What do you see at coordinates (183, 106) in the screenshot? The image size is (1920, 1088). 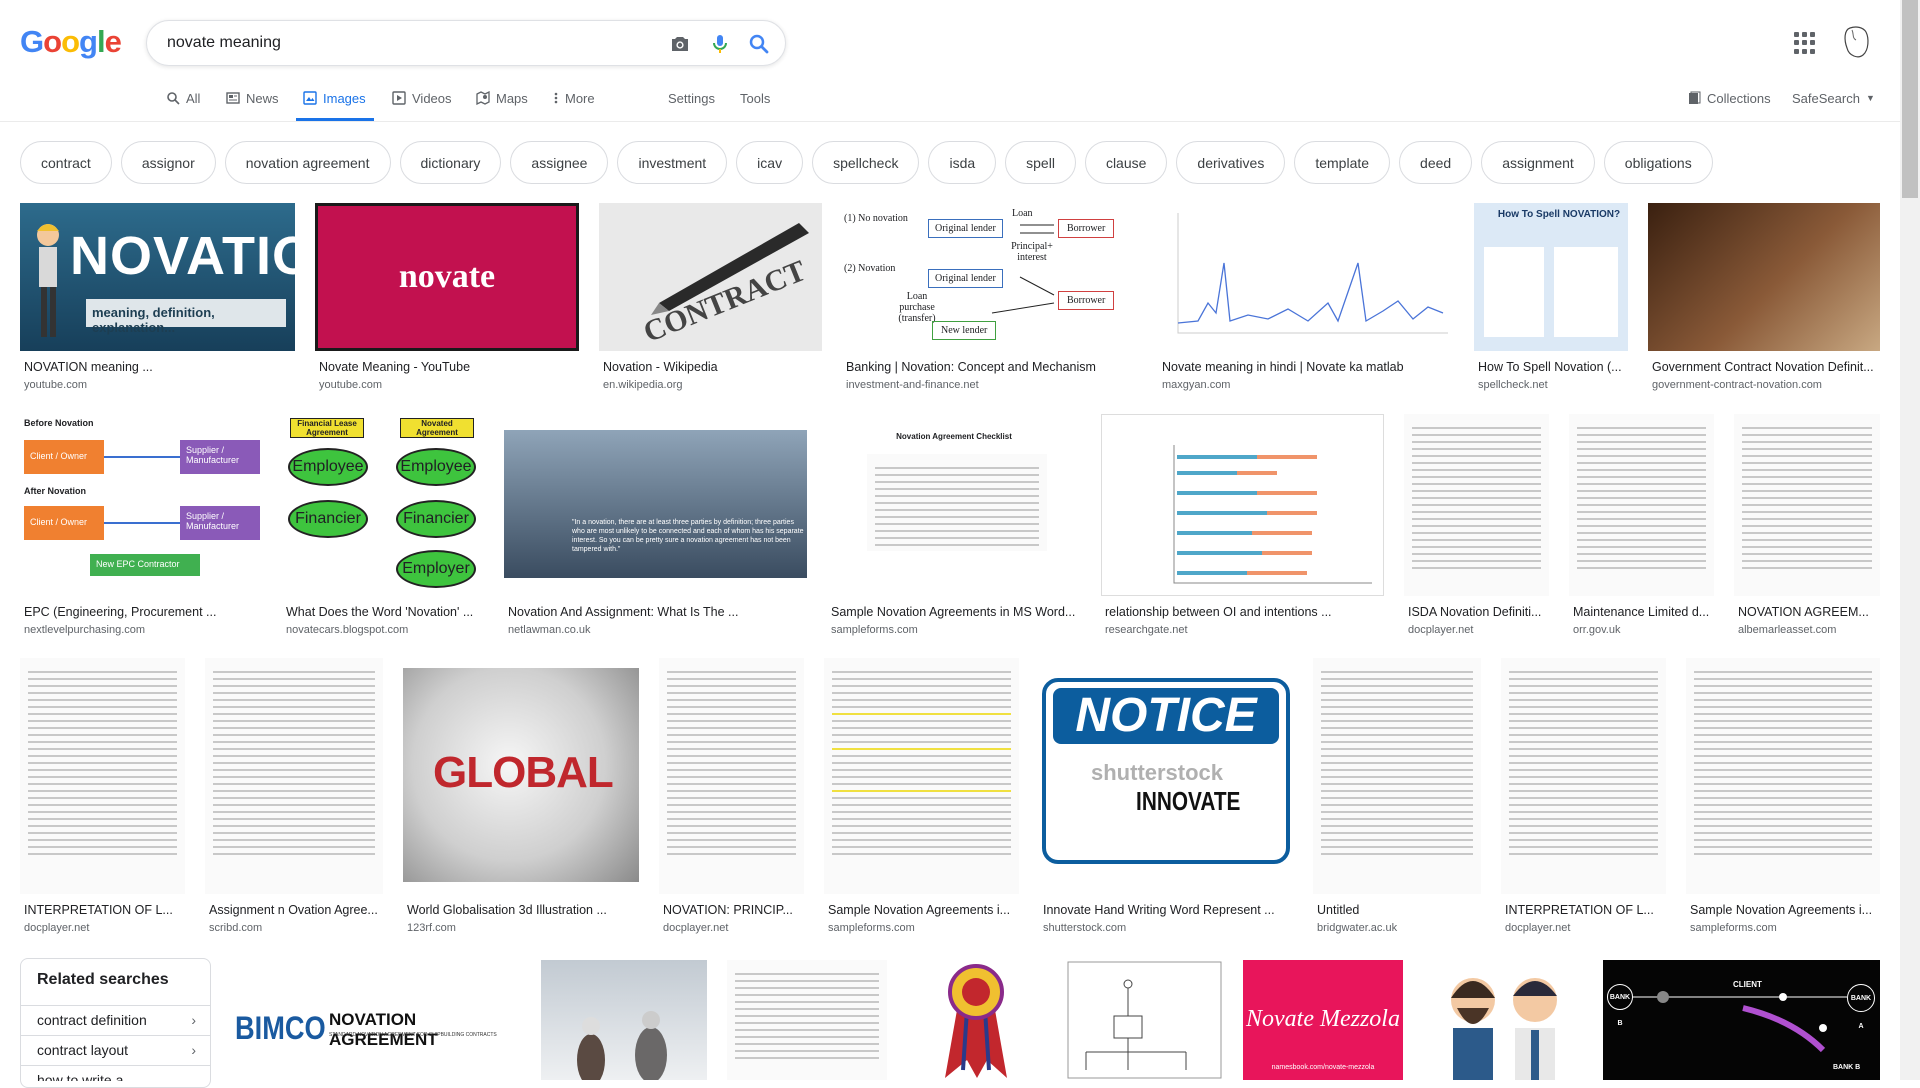 I see `tab-all: All` at bounding box center [183, 106].